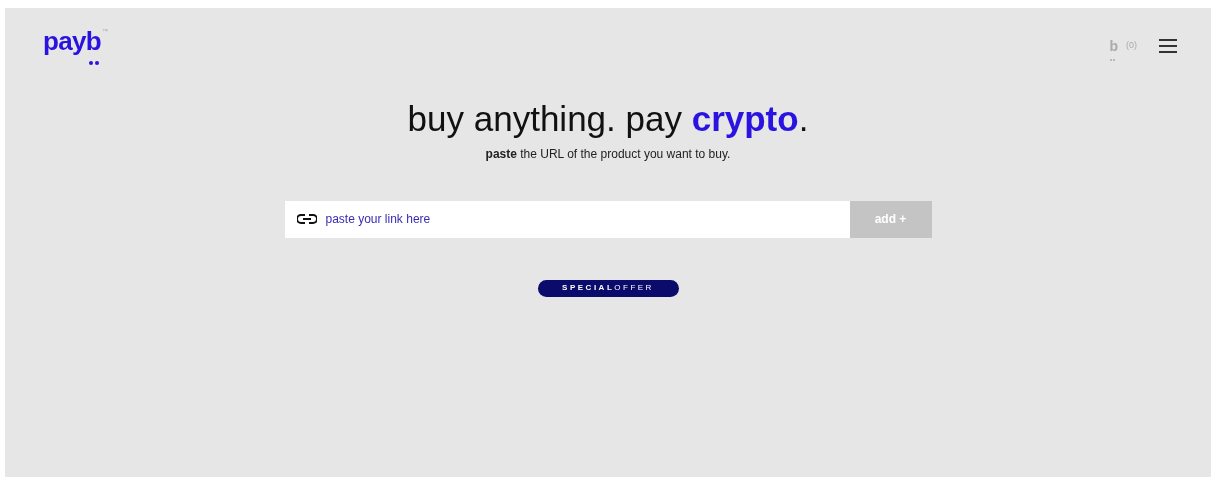 The width and height of the screenshot is (1211, 477). I want to click on menu-icon, so click(1168, 46).